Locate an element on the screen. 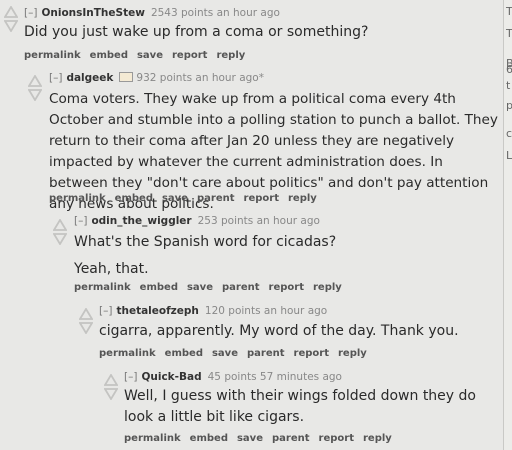  user-flair-icon is located at coordinates (126, 77).